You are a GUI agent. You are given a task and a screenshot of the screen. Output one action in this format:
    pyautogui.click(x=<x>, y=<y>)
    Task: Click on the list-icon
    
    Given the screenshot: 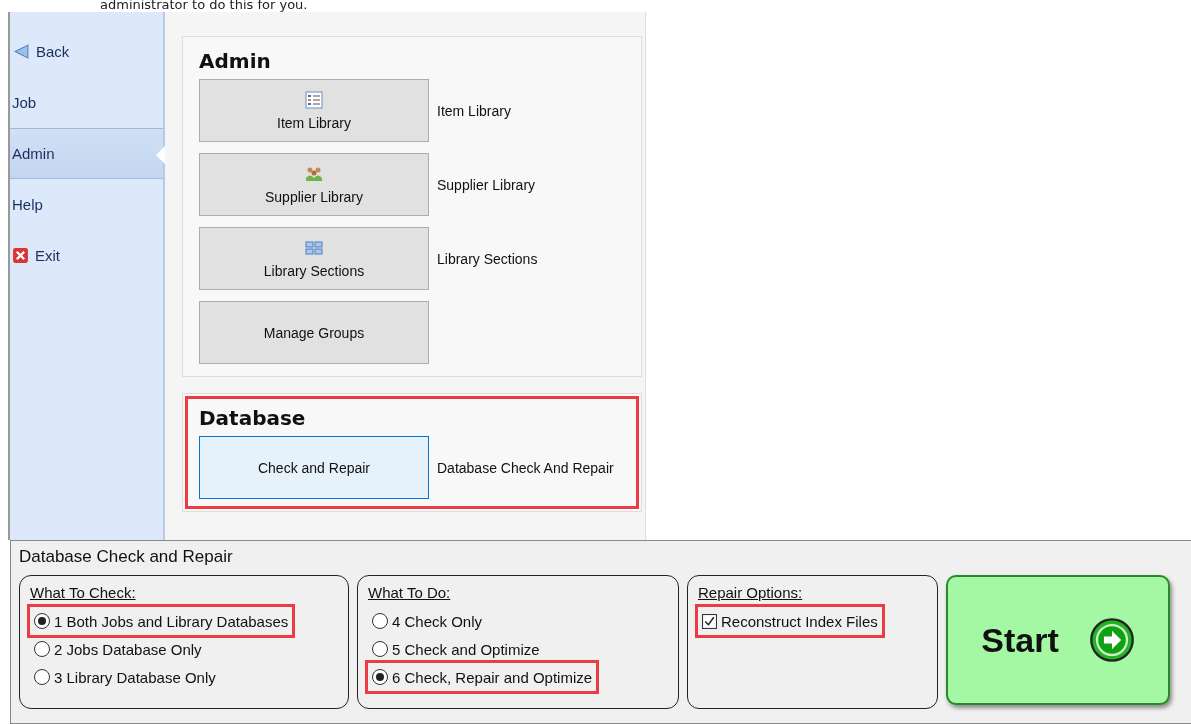 What is the action you would take?
    pyautogui.click(x=314, y=99)
    